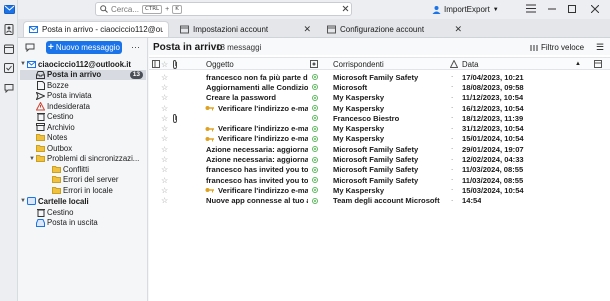  What do you see at coordinates (135, 47) in the screenshot?
I see `more-options-button: ···` at bounding box center [135, 47].